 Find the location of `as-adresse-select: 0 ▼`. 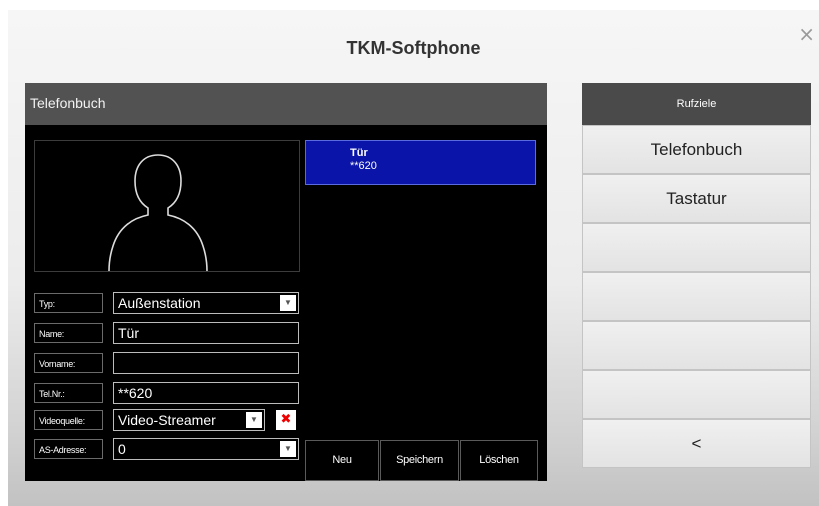

as-adresse-select: 0 ▼ is located at coordinates (206, 449).